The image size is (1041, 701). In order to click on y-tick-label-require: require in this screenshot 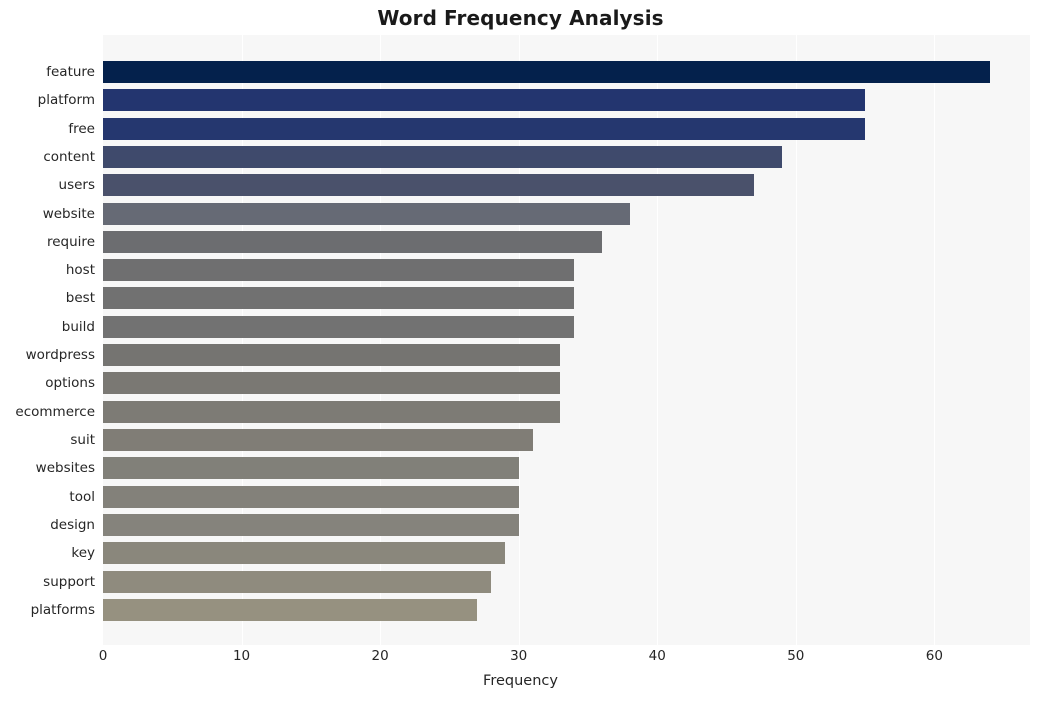, I will do `click(71, 241)`.